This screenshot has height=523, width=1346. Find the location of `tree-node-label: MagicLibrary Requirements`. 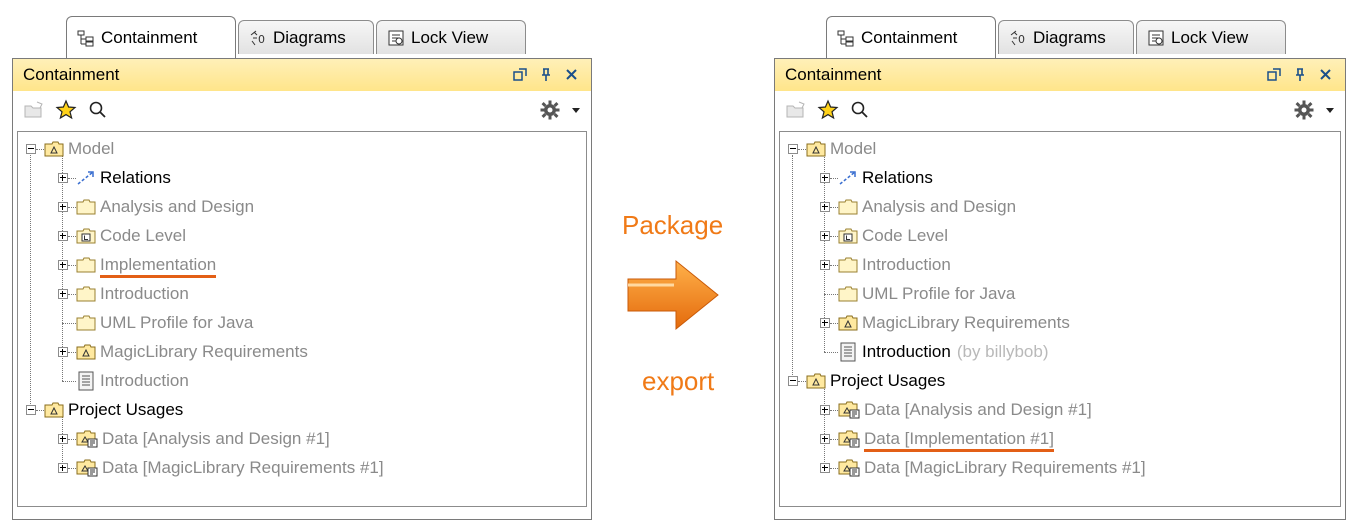

tree-node-label: MagicLibrary Requirements is located at coordinates (966, 322).